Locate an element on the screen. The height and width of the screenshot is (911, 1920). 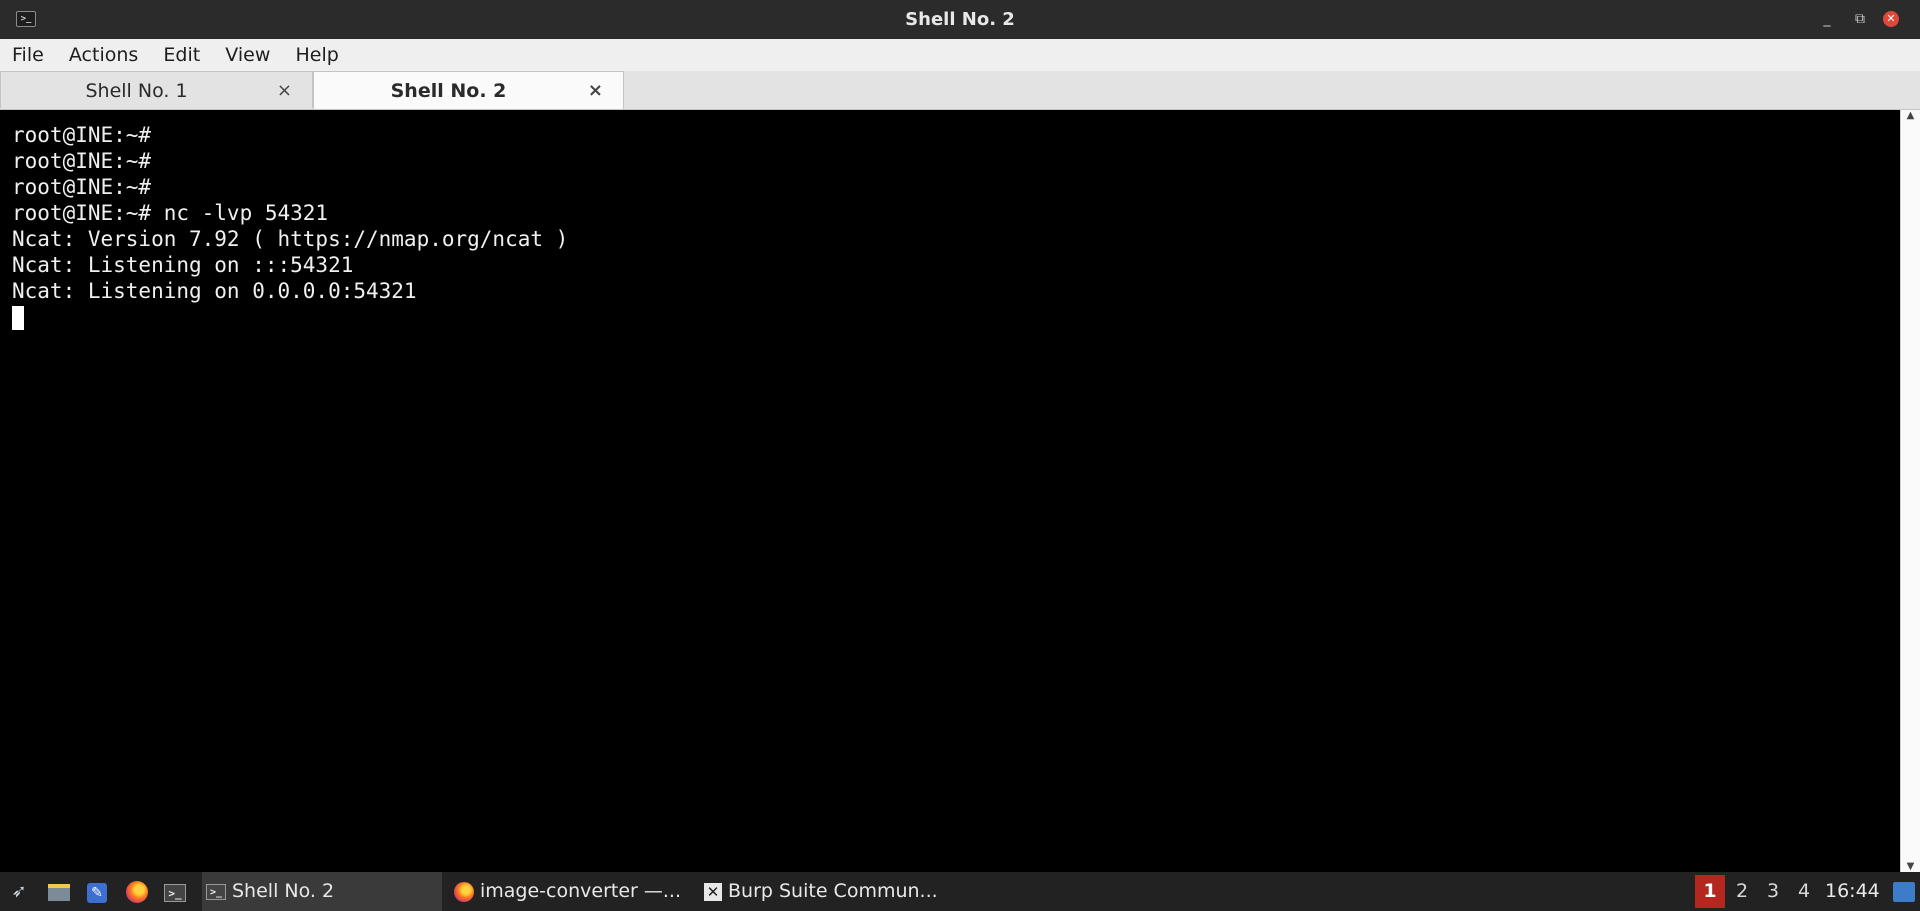
clock: 16:44 is located at coordinates (1852, 891).